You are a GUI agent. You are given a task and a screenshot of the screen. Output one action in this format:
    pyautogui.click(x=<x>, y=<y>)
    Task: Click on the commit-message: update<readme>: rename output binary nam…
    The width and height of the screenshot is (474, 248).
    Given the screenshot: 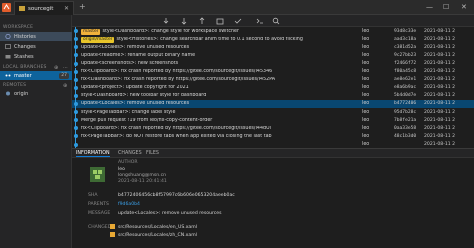 What is the action you would take?
    pyautogui.click(x=138, y=55)
    